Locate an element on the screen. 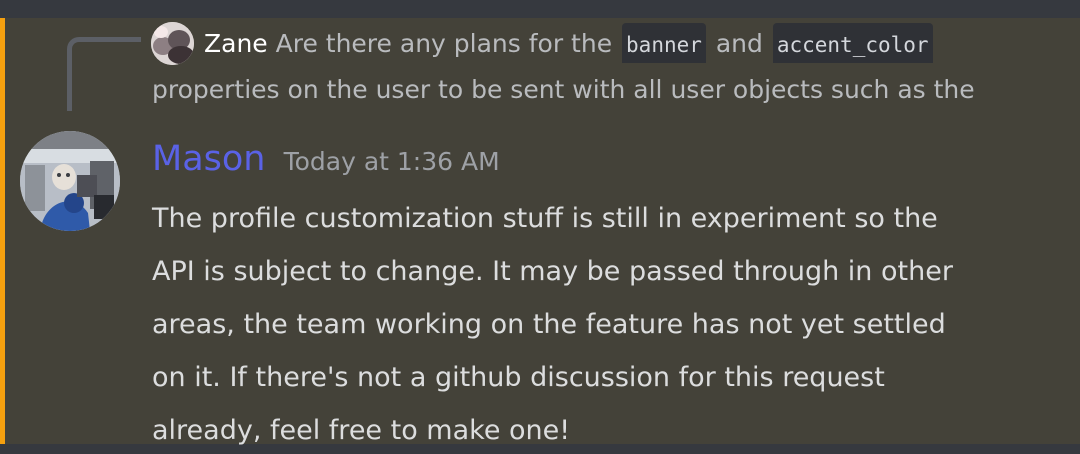 The image size is (1080, 454). author-name: Mason is located at coordinates (208, 159).